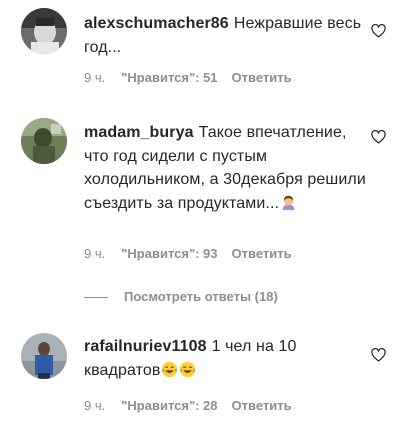  Describe the element at coordinates (96, 298) in the screenshot. I see `divider-line` at that location.